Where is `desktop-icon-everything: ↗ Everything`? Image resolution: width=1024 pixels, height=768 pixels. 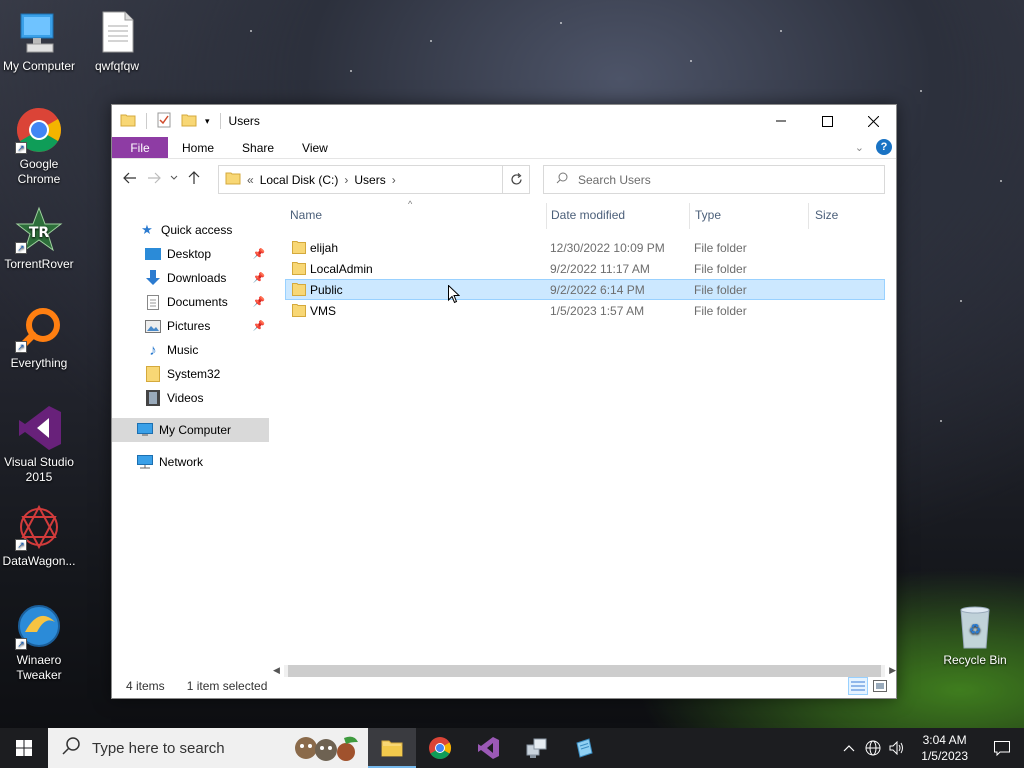 desktop-icon-everything: ↗ Everything is located at coordinates (39, 338).